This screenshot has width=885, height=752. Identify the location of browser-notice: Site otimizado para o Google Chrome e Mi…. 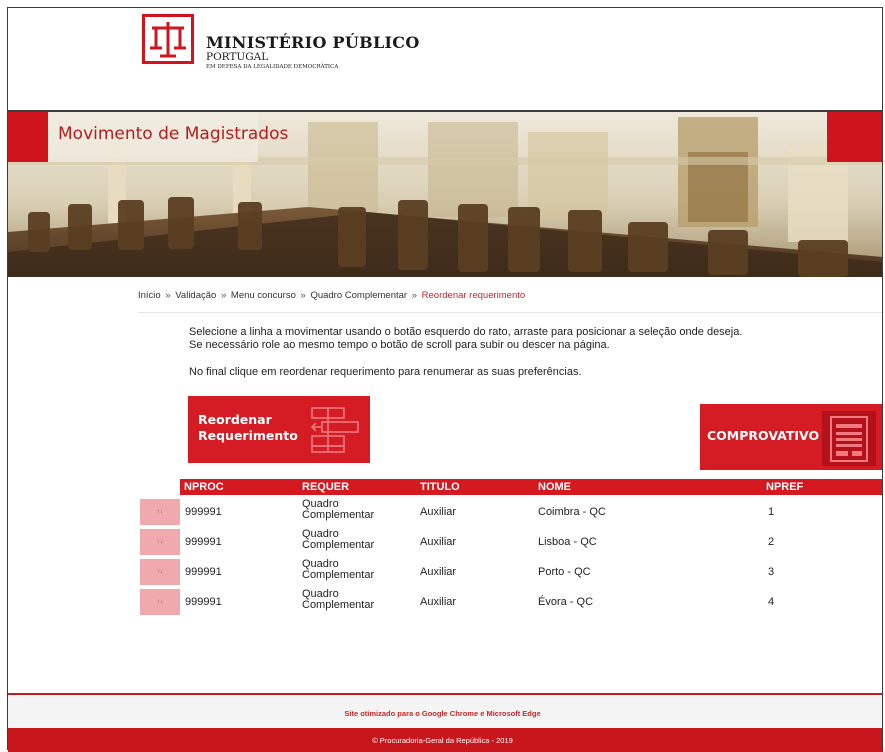
(442, 713).